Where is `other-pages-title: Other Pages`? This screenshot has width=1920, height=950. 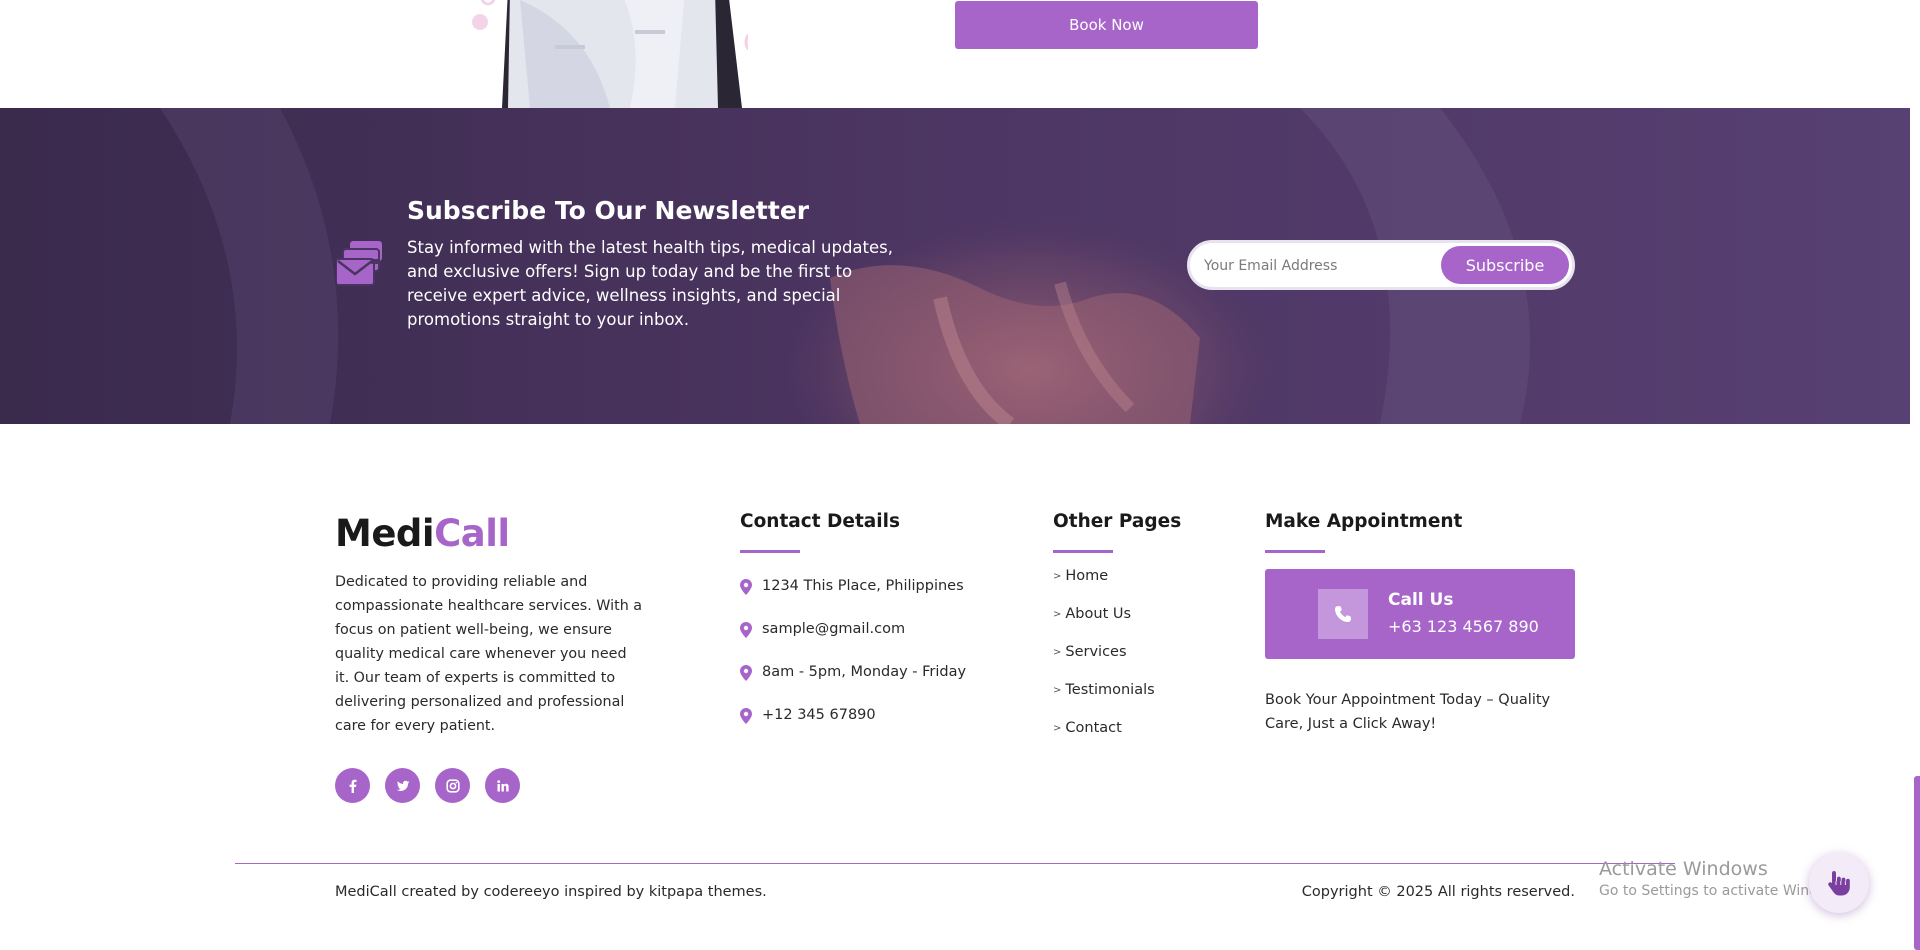 other-pages-title: Other Pages is located at coordinates (1117, 521).